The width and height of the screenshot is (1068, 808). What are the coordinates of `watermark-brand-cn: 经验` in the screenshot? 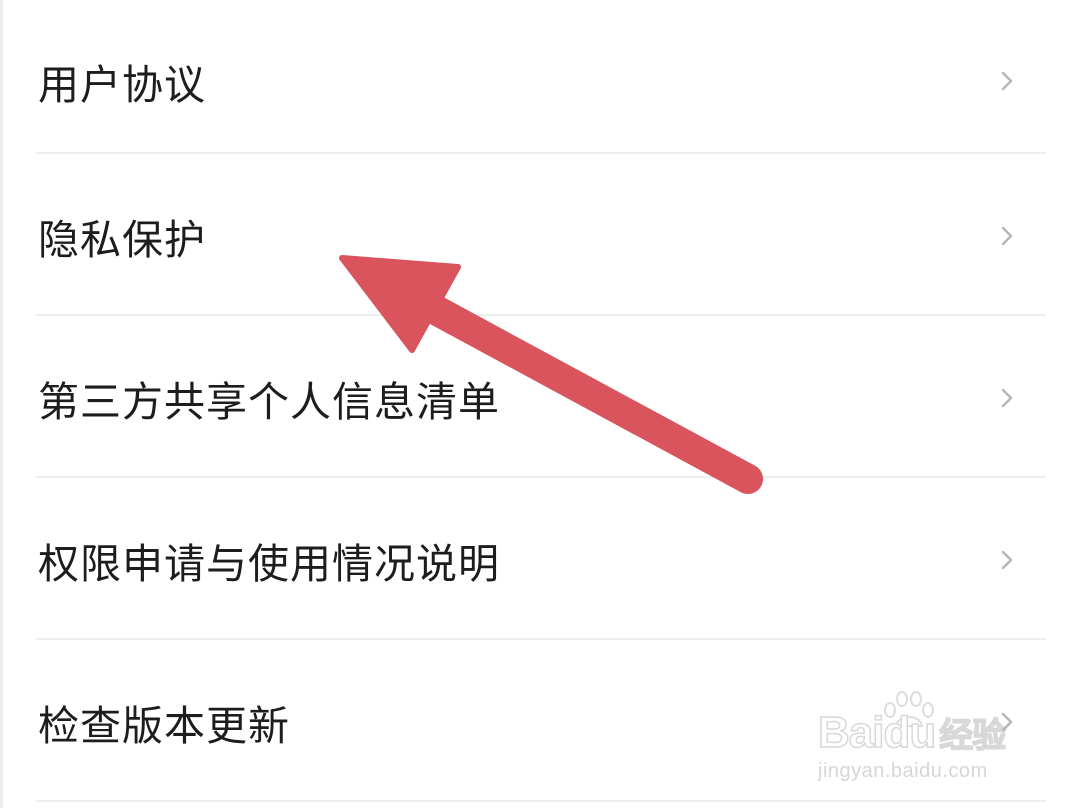 It's located at (972, 736).